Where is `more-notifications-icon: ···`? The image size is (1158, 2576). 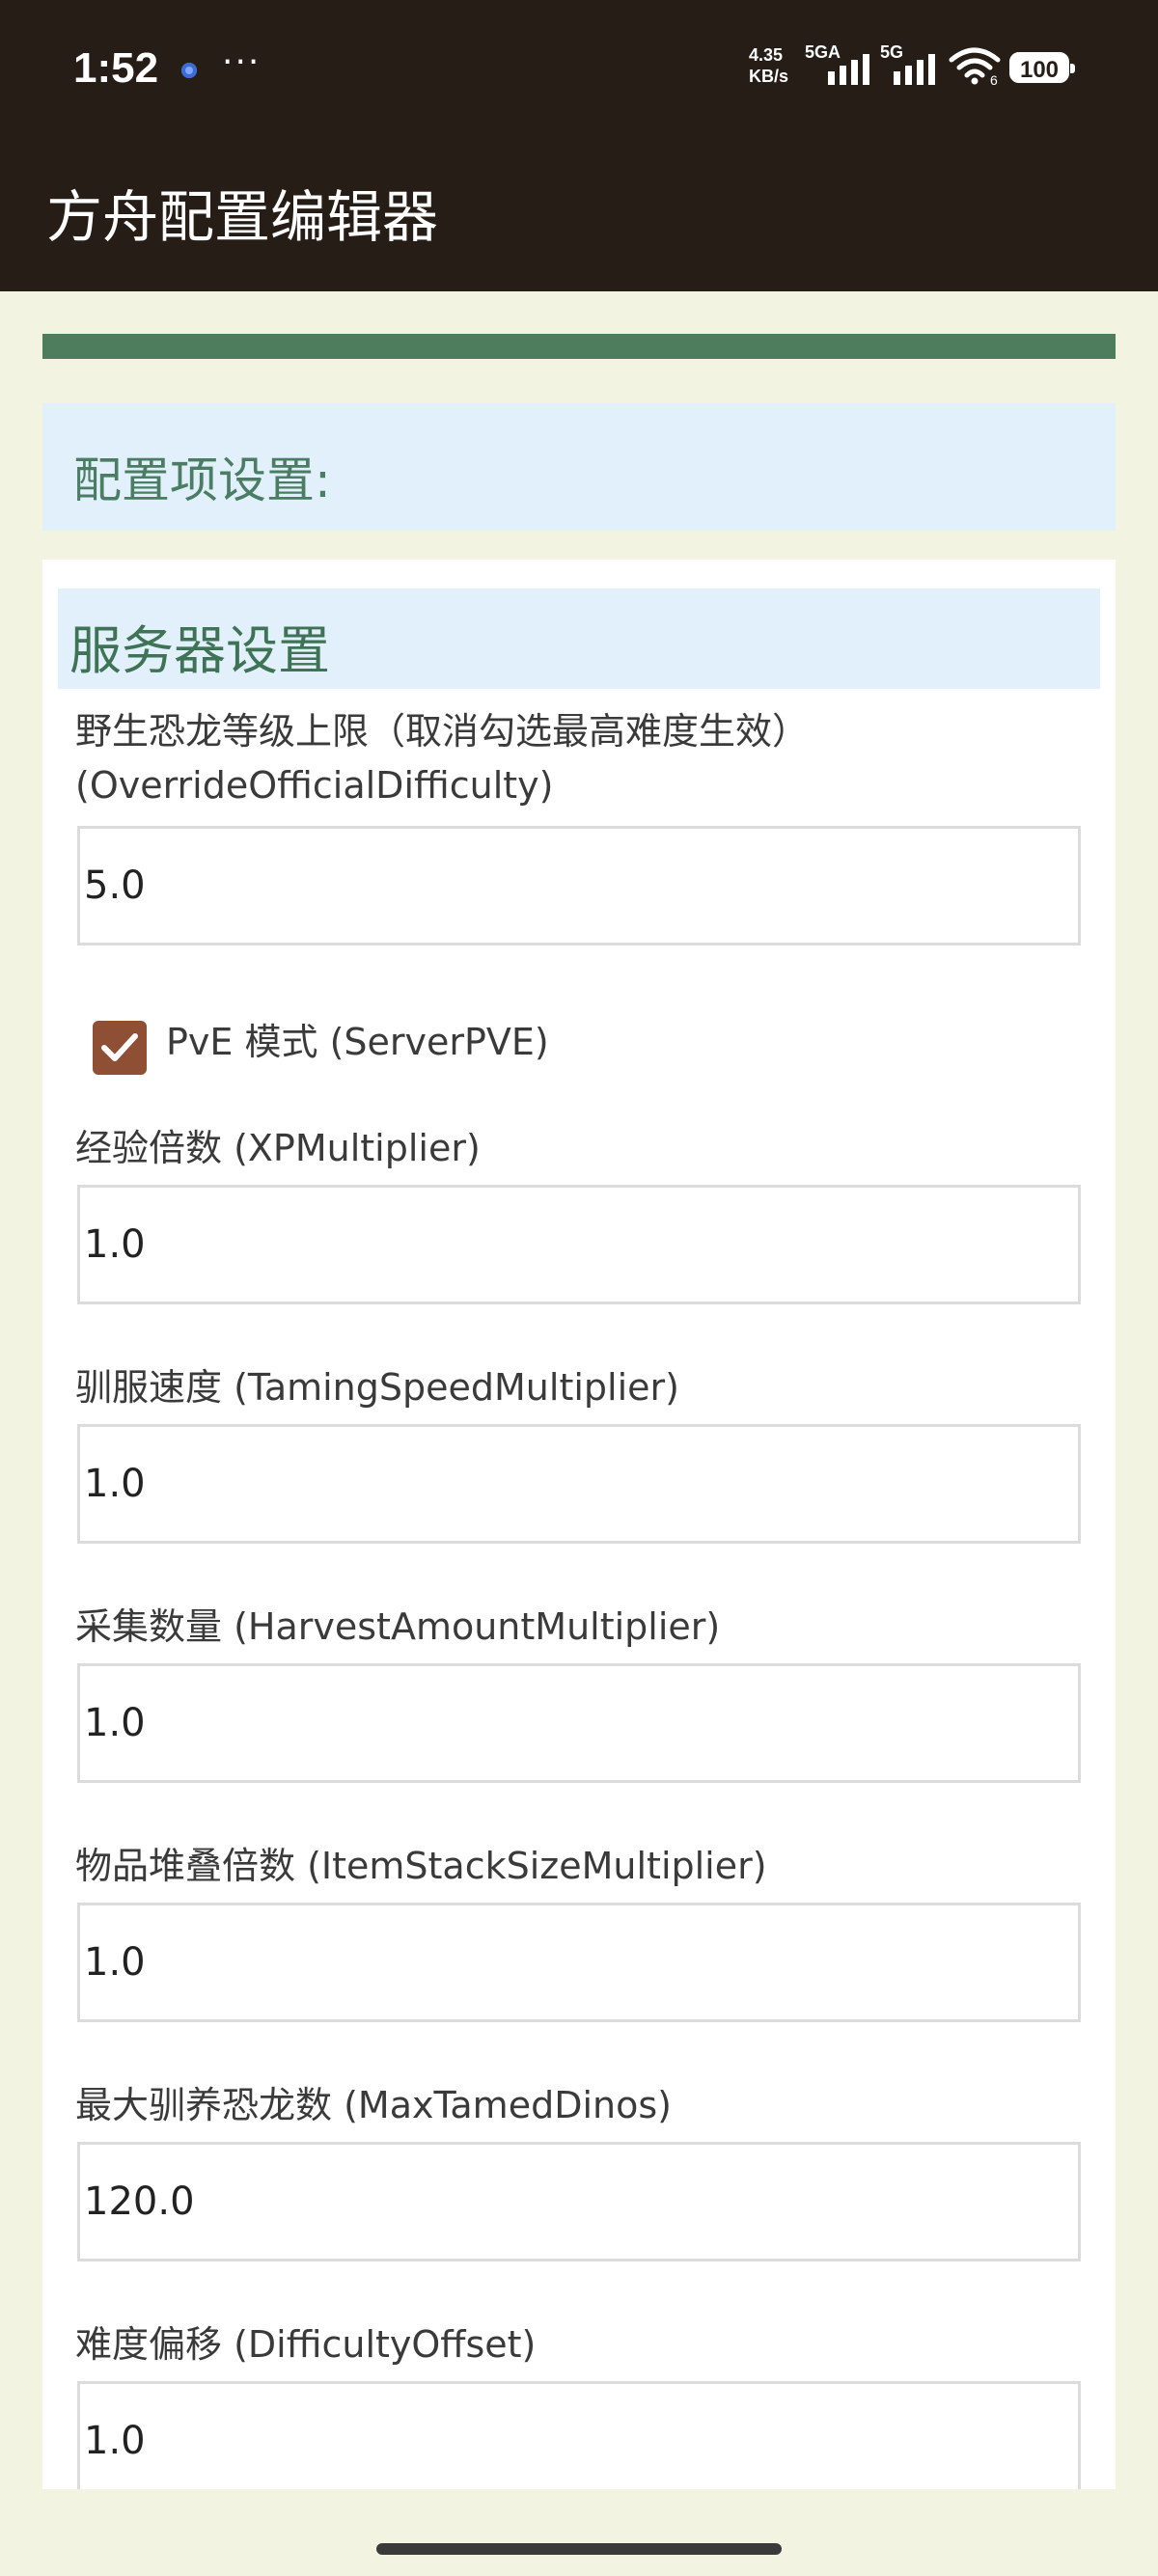 more-notifications-icon: ··· is located at coordinates (242, 62).